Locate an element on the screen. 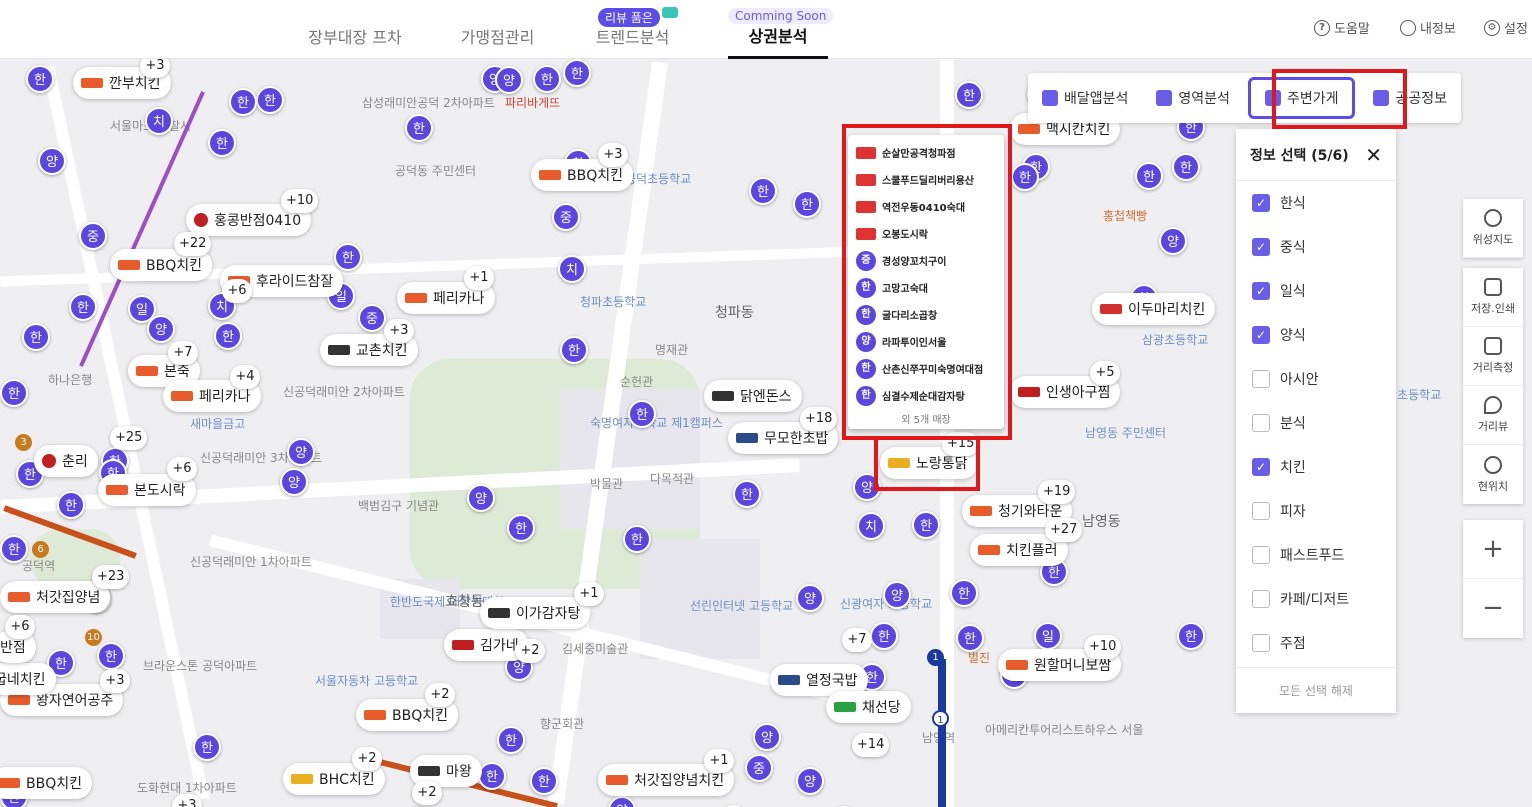 The width and height of the screenshot is (1532, 807). myinfo-button: 내정보 is located at coordinates (1428, 27).